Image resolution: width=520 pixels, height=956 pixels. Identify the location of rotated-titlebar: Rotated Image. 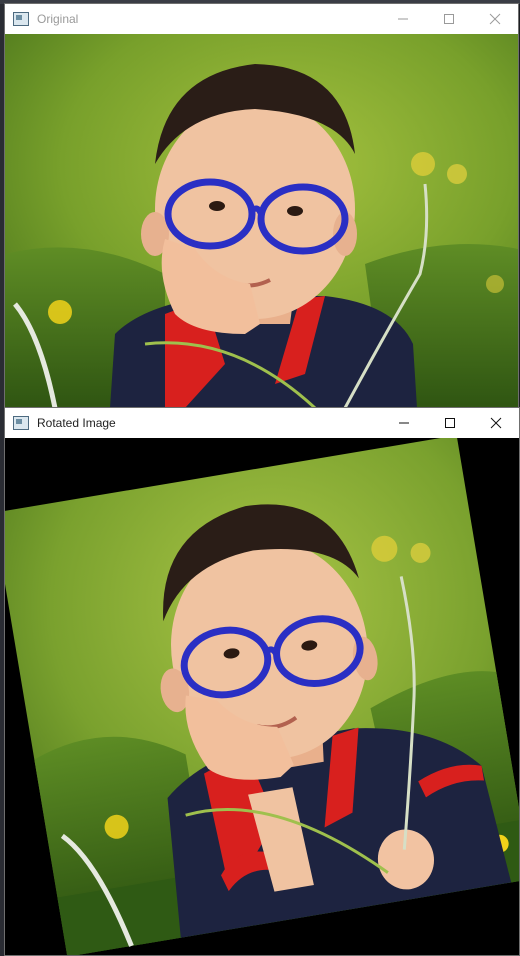
(262, 423).